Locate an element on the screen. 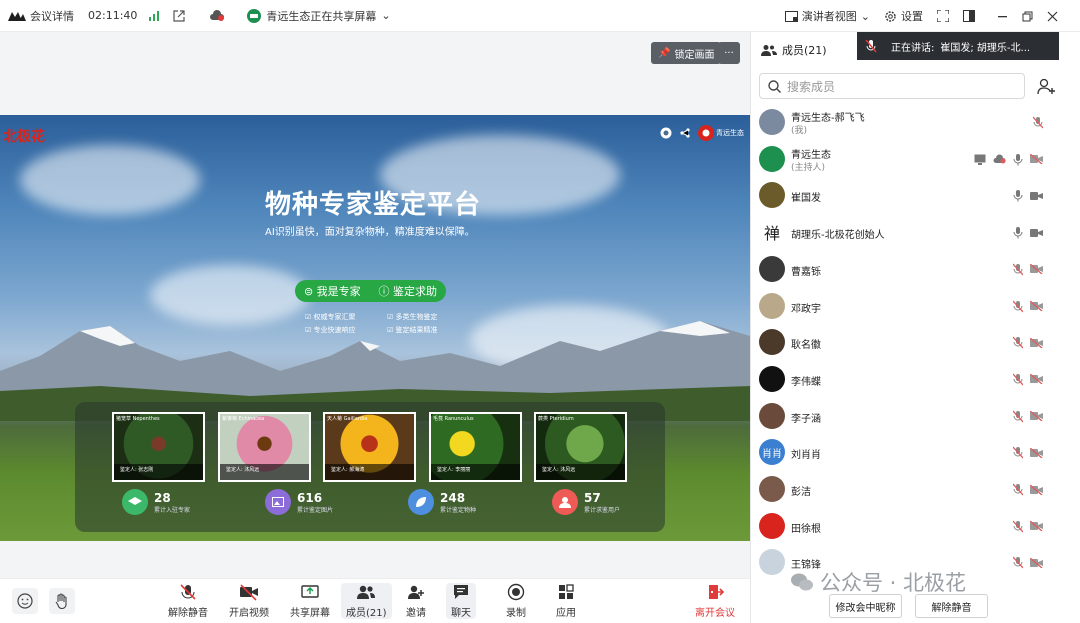  member-role: (主持人) is located at coordinates (808, 167).